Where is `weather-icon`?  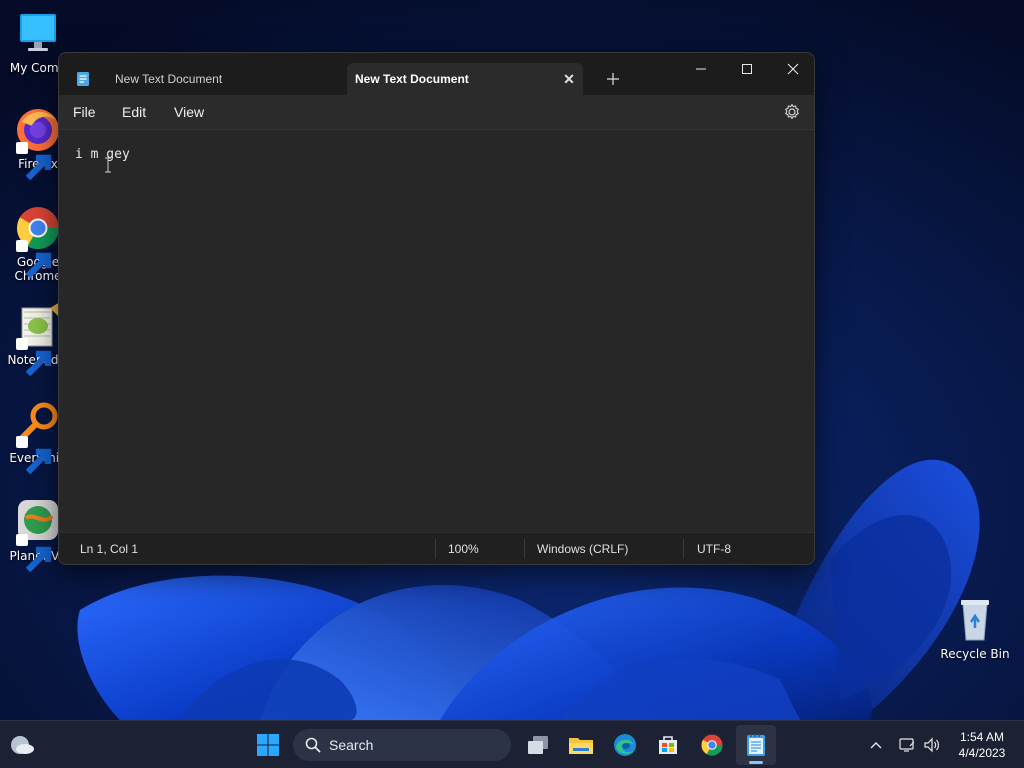
weather-icon is located at coordinates (22, 745).